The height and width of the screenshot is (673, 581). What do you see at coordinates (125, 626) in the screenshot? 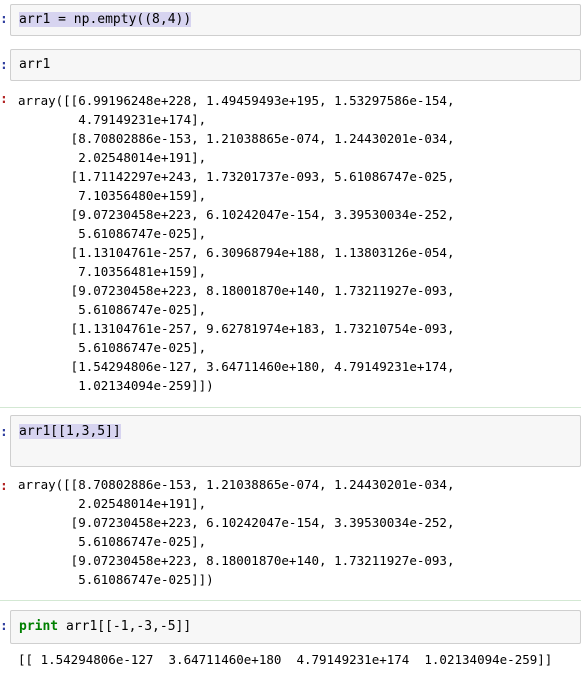
I see `code-expression: arr1[[-1,-3,-5]]` at bounding box center [125, 626].